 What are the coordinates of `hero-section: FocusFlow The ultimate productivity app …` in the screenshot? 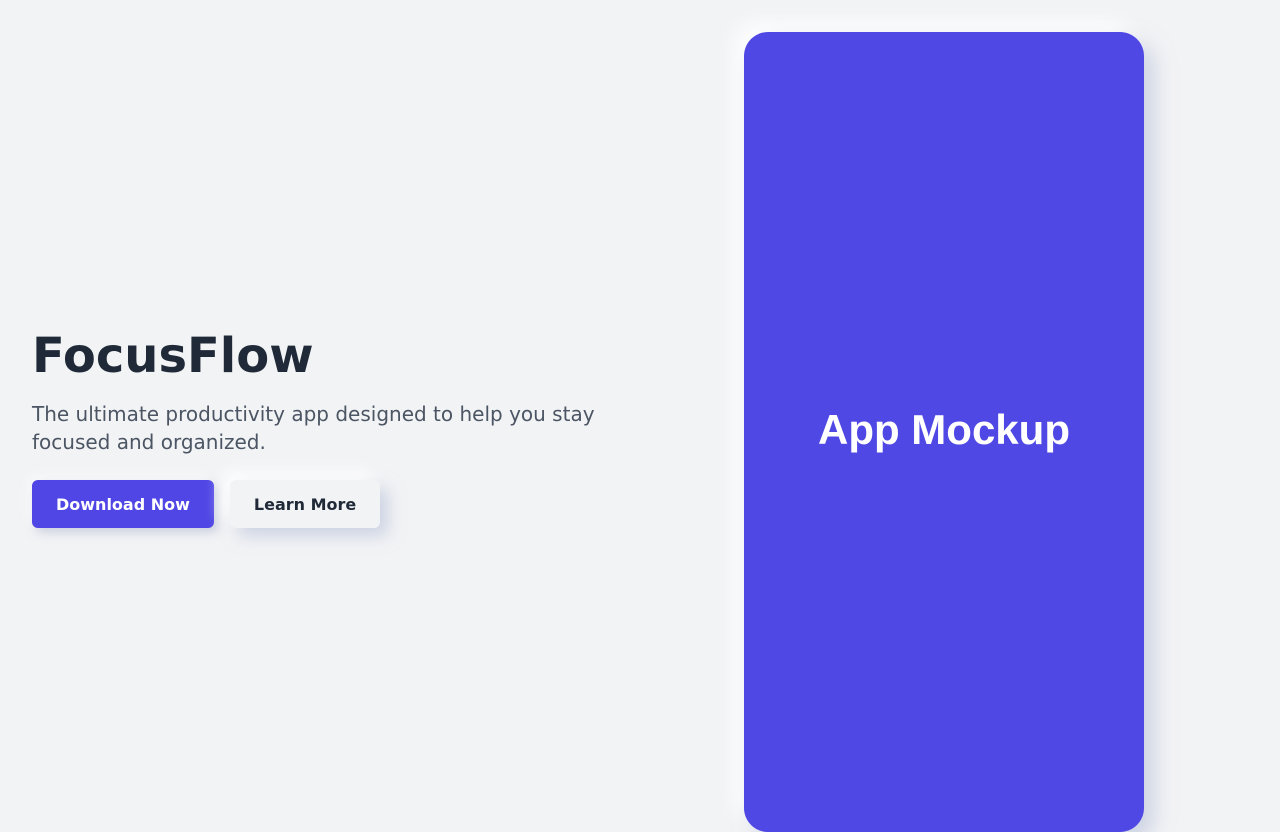 It's located at (342, 427).